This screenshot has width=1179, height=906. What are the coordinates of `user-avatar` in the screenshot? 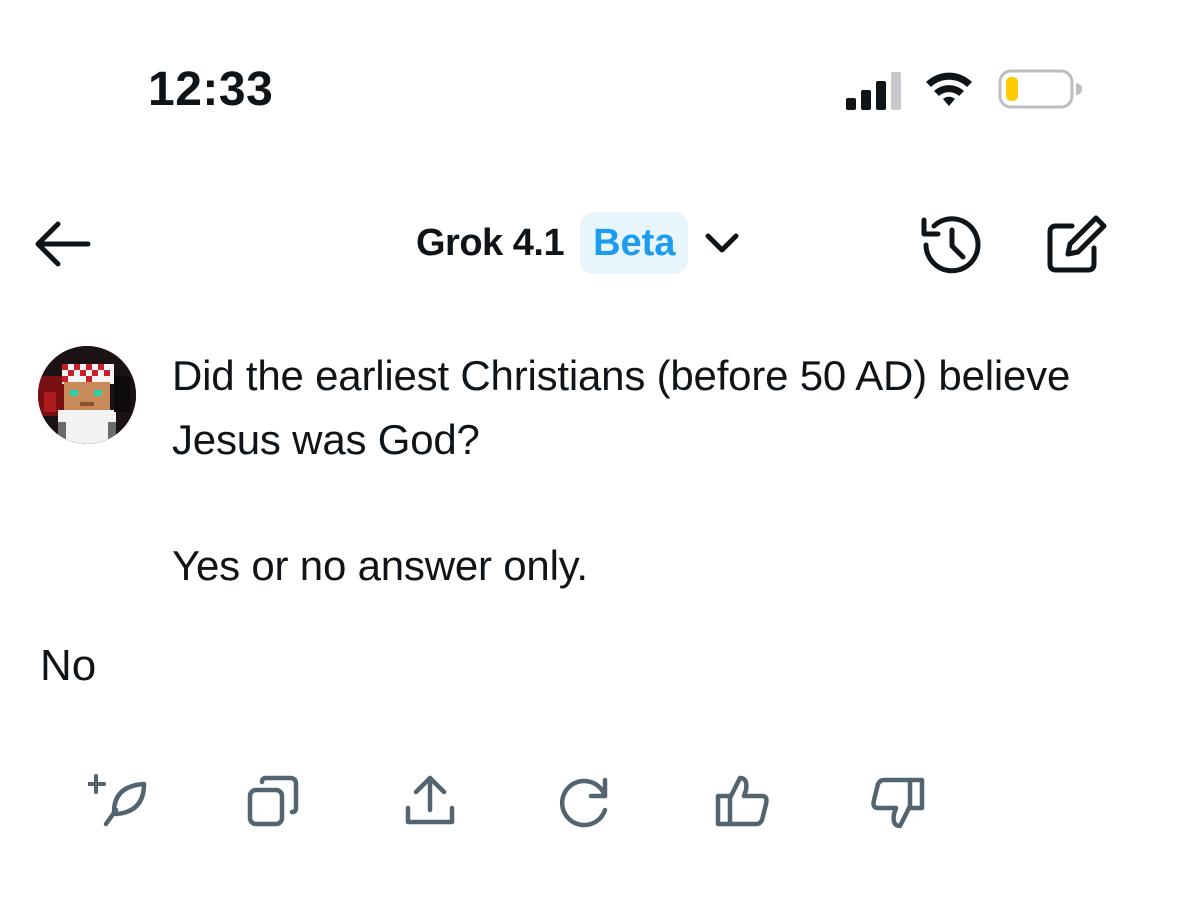 It's located at (87, 395).